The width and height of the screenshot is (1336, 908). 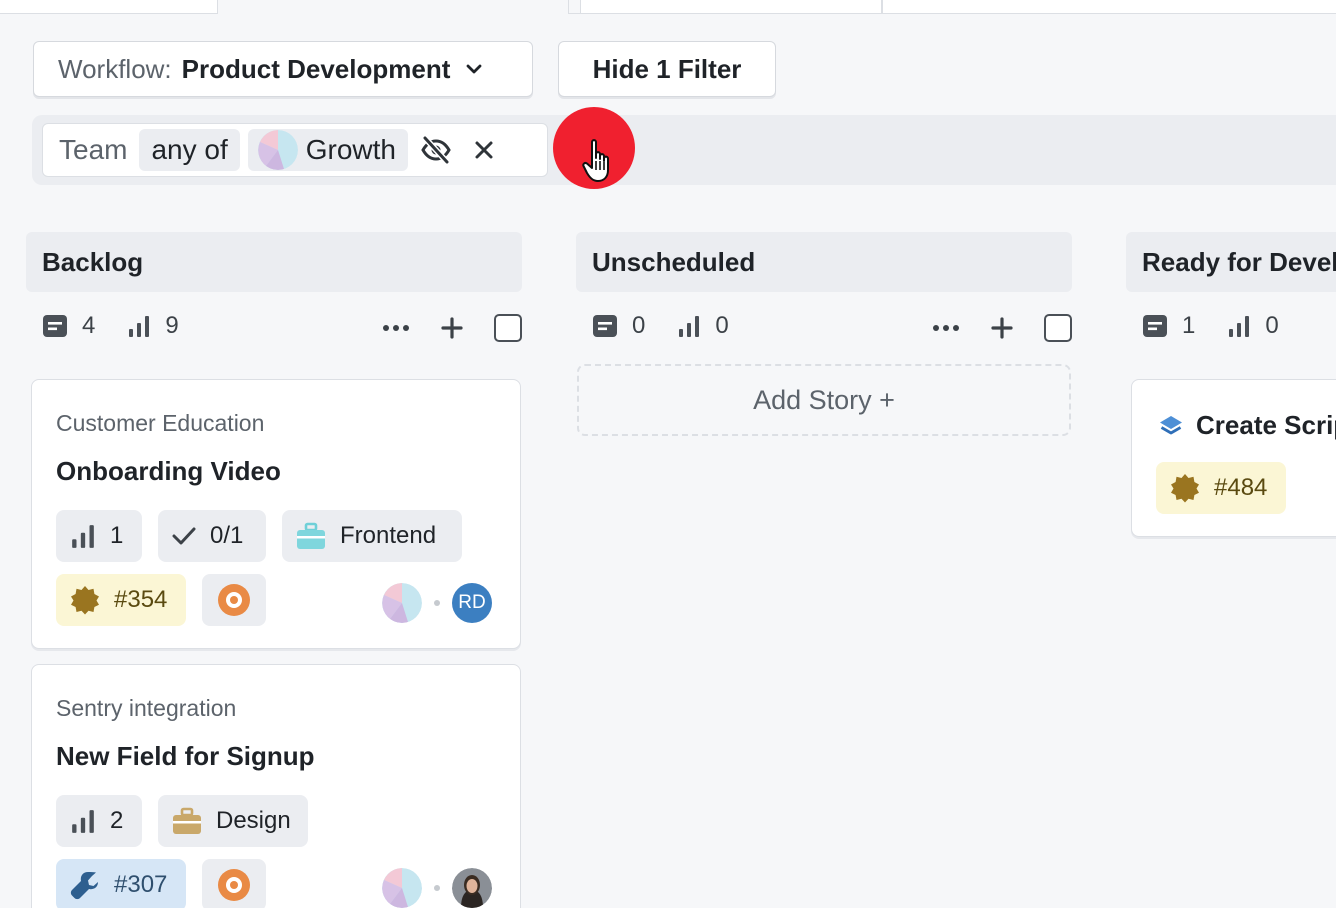 What do you see at coordinates (68, 326) in the screenshot?
I see `story-count: 4` at bounding box center [68, 326].